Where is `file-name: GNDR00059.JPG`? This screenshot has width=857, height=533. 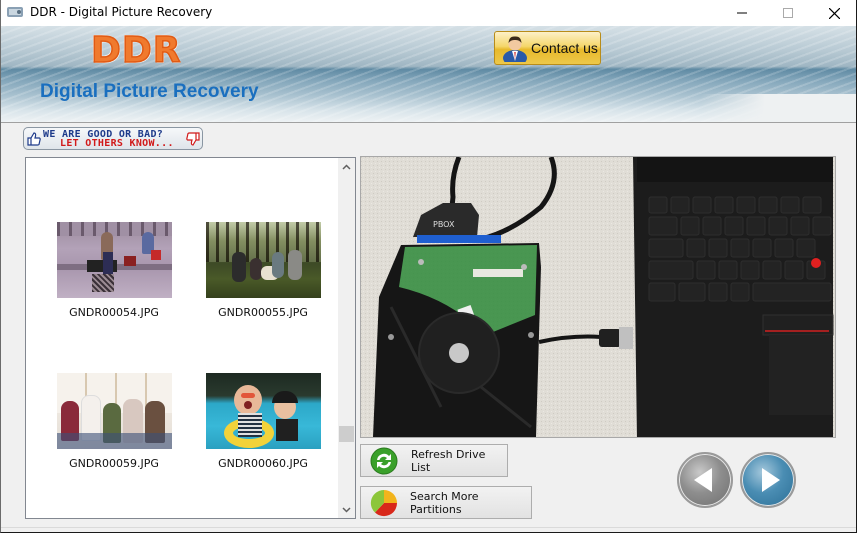 file-name: GNDR00059.JPG is located at coordinates (114, 463).